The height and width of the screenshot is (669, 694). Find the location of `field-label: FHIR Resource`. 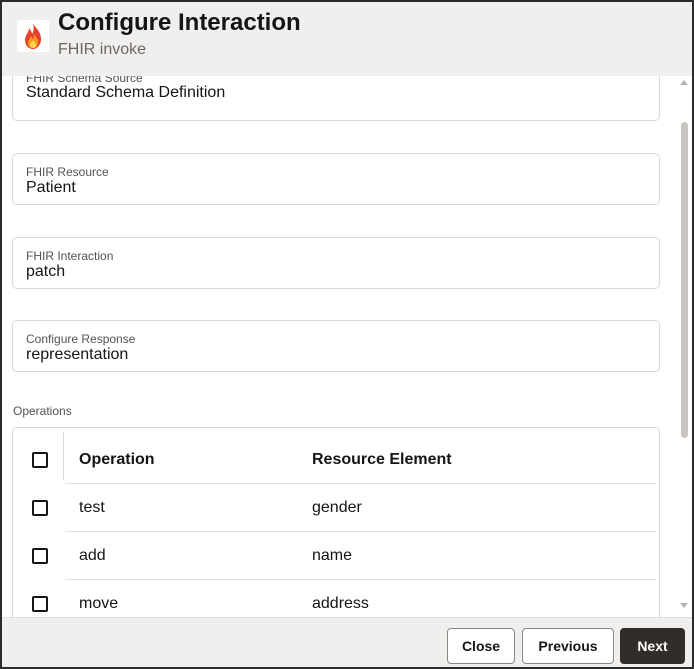

field-label: FHIR Resource is located at coordinates (67, 172).